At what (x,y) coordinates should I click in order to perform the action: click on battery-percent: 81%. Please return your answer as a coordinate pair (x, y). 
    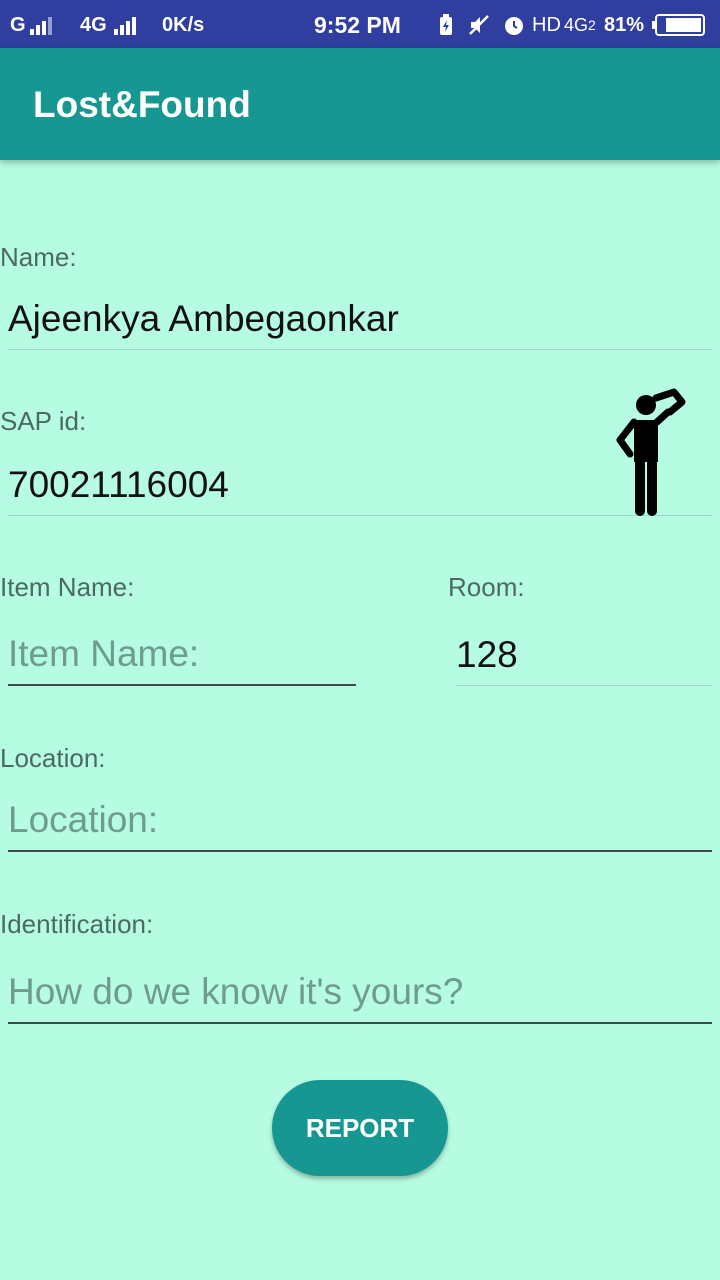
    Looking at the image, I should click on (624, 25).